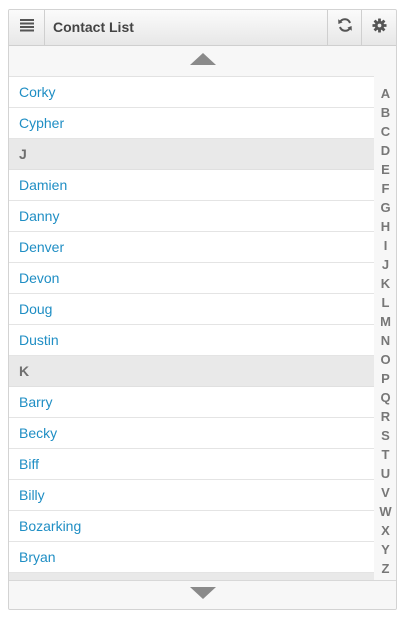  I want to click on alphabet-letter: S, so click(385, 435).